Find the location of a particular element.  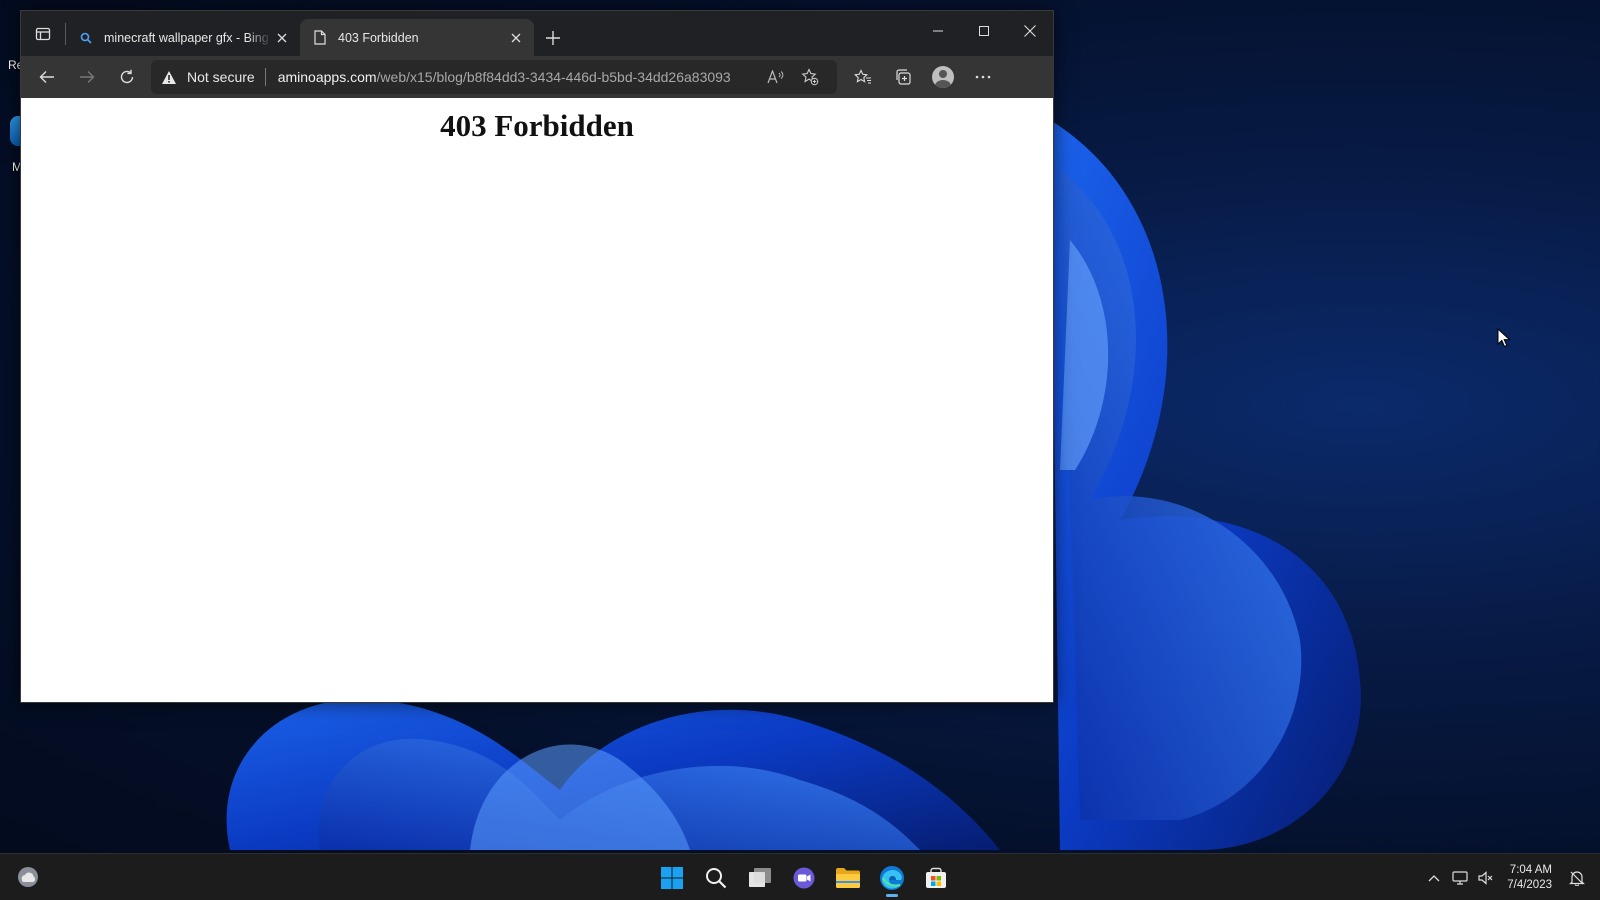

collections-icon is located at coordinates (903, 77).